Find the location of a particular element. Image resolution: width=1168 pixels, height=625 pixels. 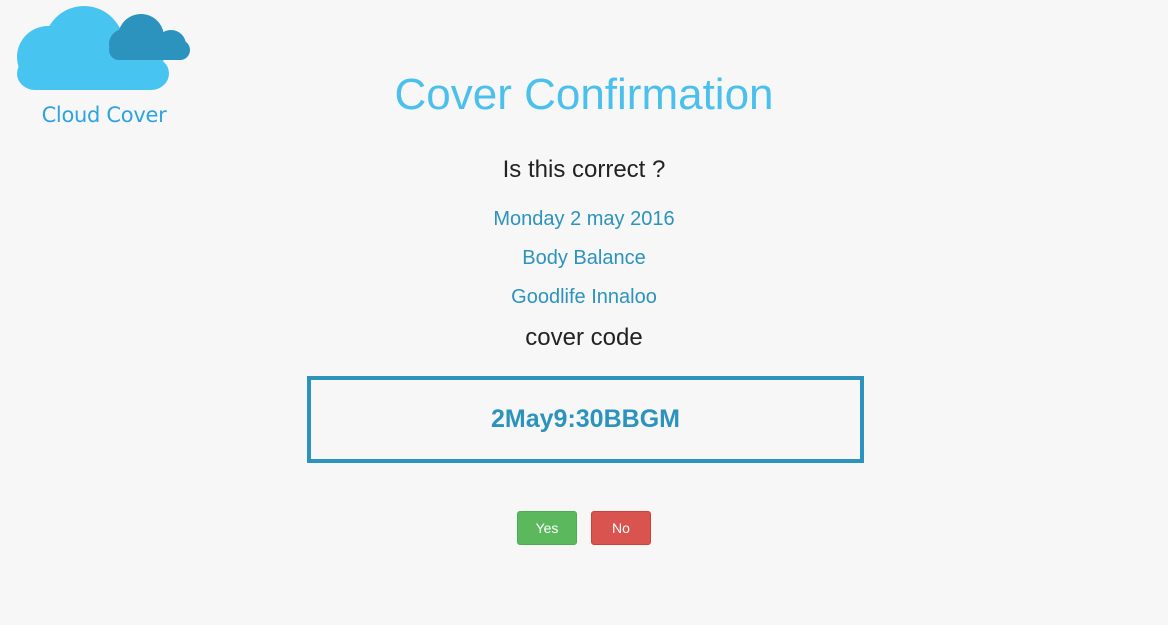

page-title: Cover Confirmation is located at coordinates (584, 94).